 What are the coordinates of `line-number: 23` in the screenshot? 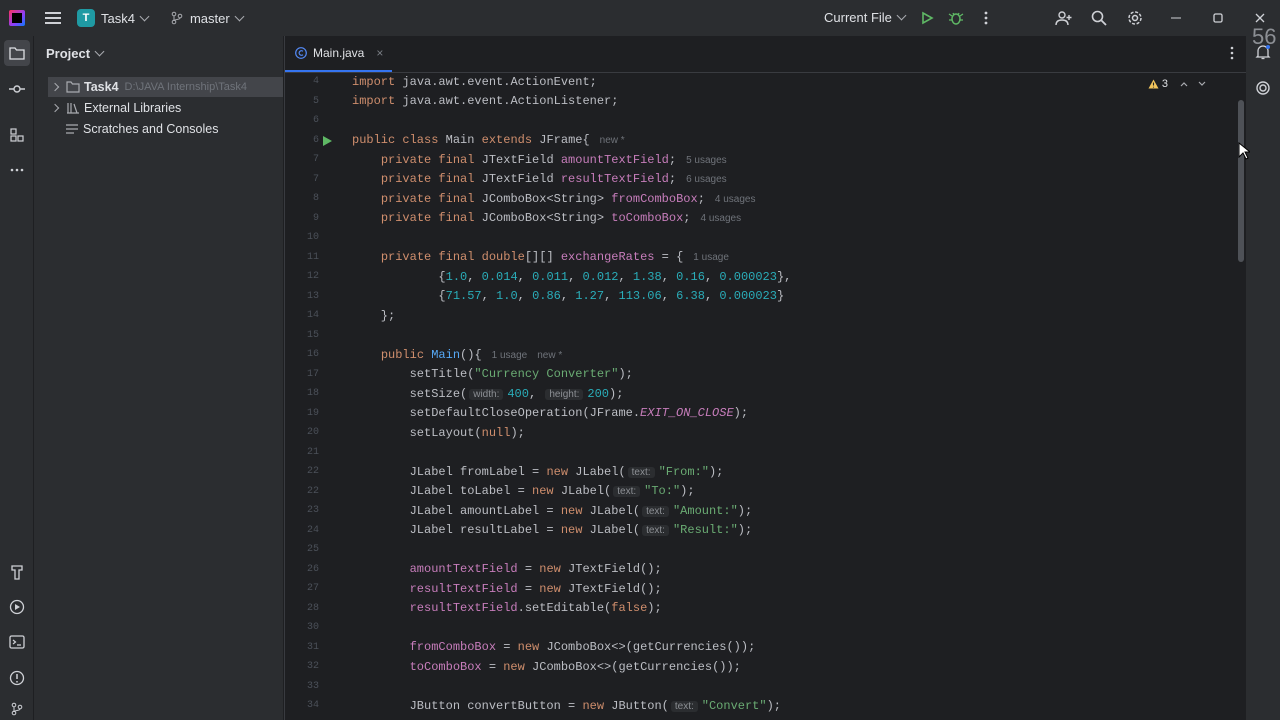 It's located at (312, 511).